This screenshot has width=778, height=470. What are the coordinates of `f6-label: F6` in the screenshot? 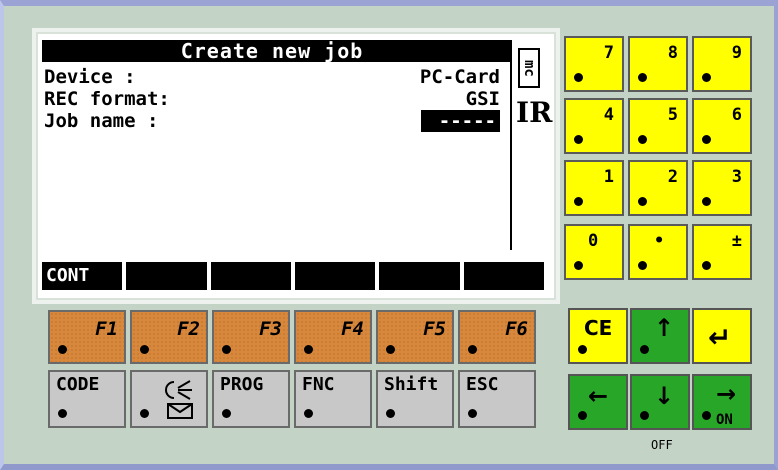 It's located at (516, 329).